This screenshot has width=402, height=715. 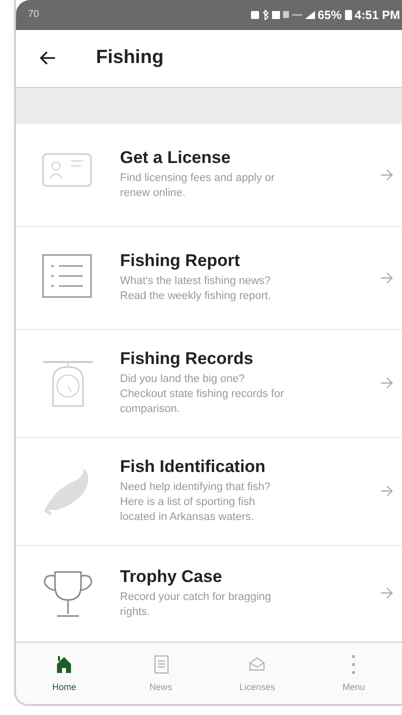 I want to click on item-title: Fish Identification, so click(x=193, y=467).